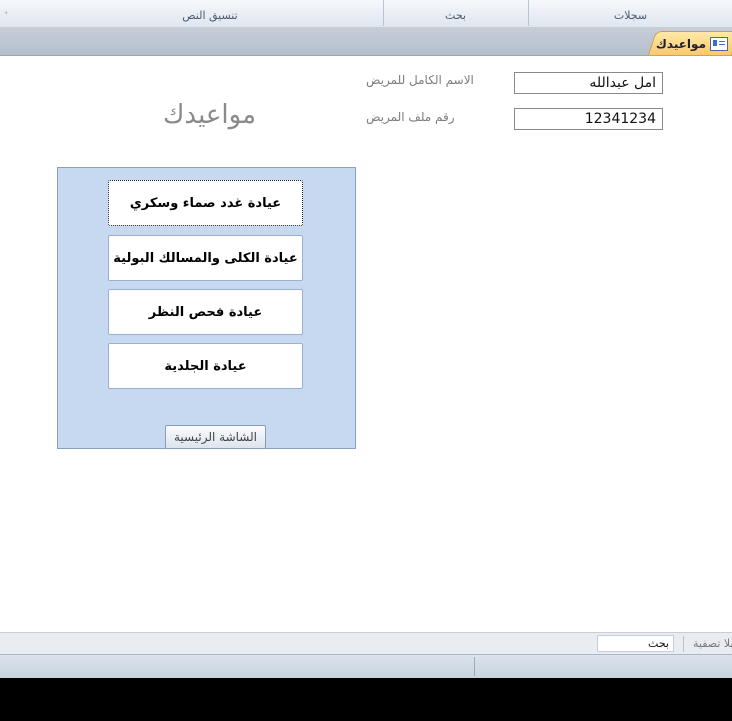 Image resolution: width=732 pixels, height=721 pixels. Describe the element at coordinates (588, 83) in the screenshot. I see `patient-name-field: امل عبدالله` at that location.